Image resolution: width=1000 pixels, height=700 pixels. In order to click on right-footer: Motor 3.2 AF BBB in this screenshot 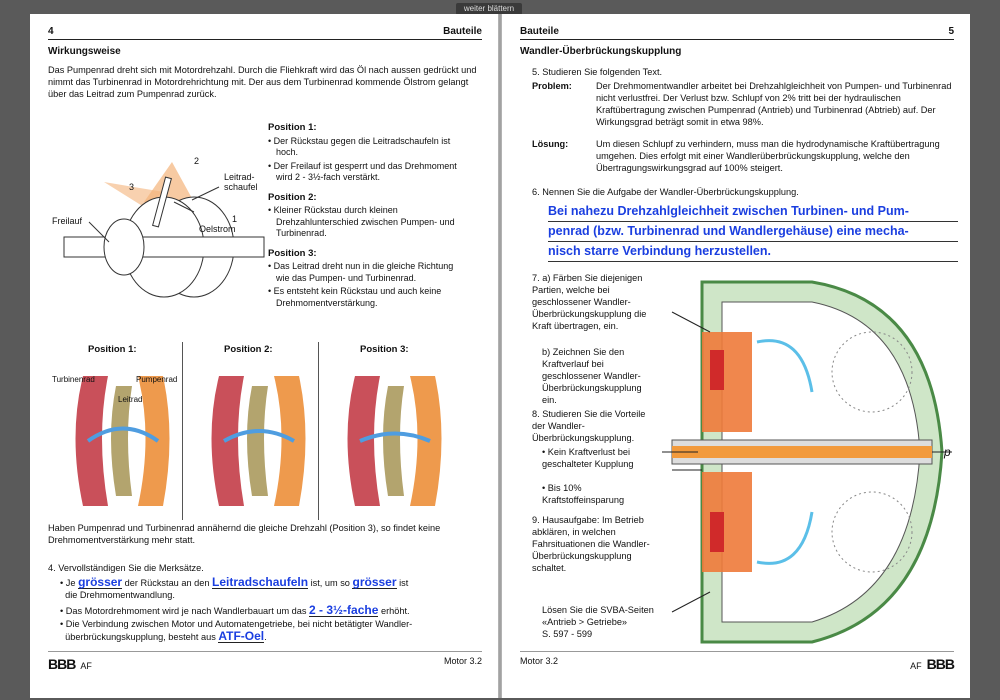, I will do `click(737, 661)`.